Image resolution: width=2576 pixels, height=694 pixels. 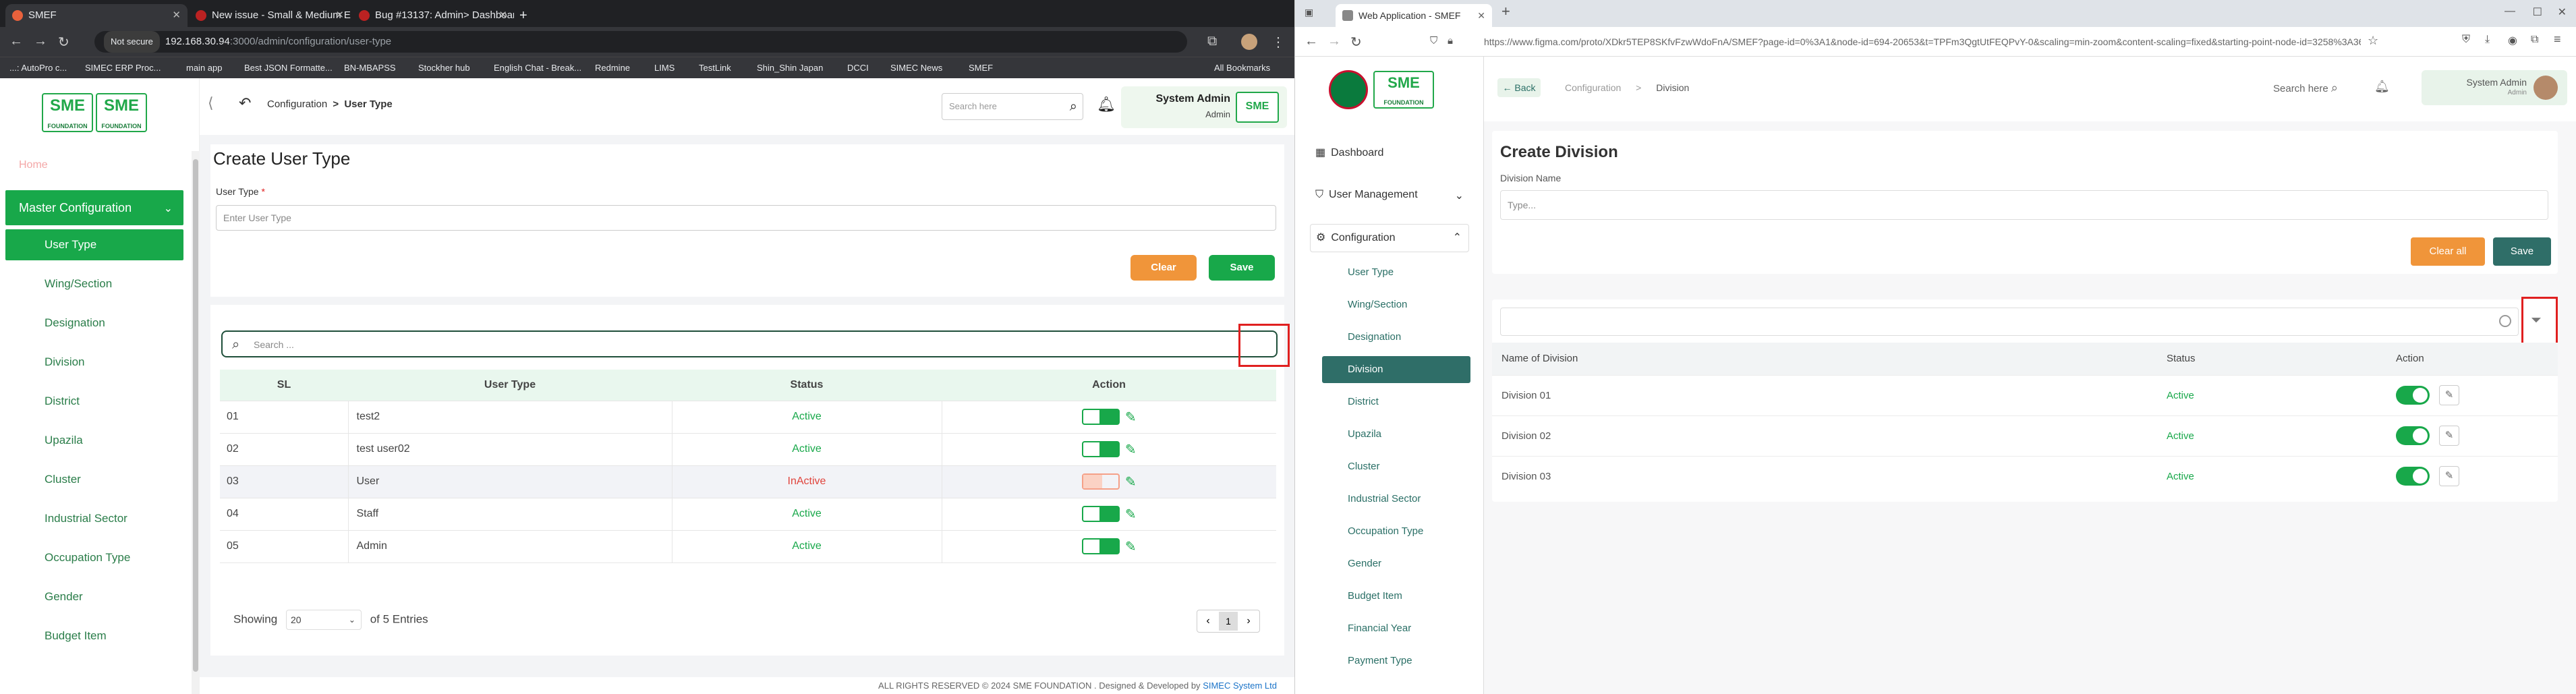 What do you see at coordinates (323, 620) in the screenshot?
I see `page-size-select: 20 ⌄` at bounding box center [323, 620].